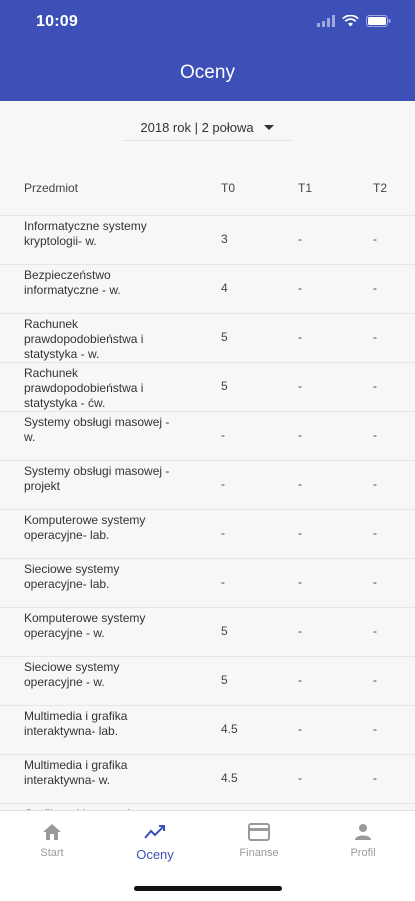 Image resolution: width=415 pixels, height=901 pixels. I want to click on subject-name: Informatyczne systemy kryptologii- w., so click(85, 233).